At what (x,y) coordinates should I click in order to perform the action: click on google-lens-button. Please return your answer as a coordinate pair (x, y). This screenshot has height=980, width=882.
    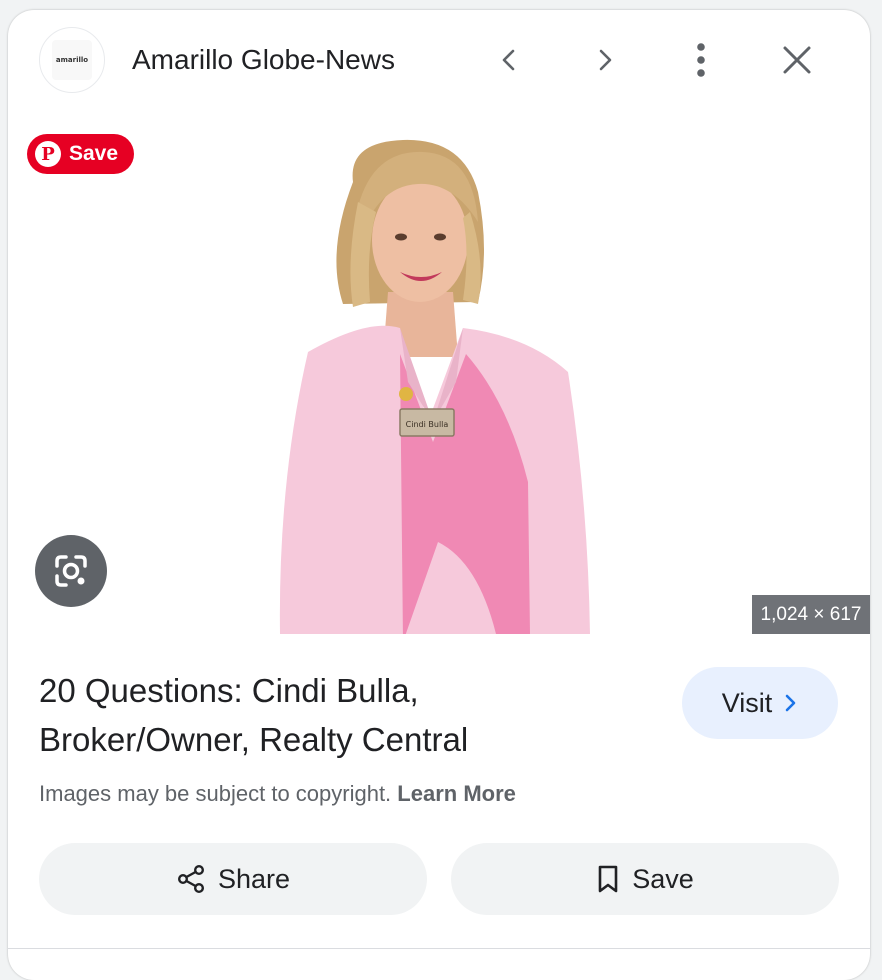
    Looking at the image, I should click on (71, 571).